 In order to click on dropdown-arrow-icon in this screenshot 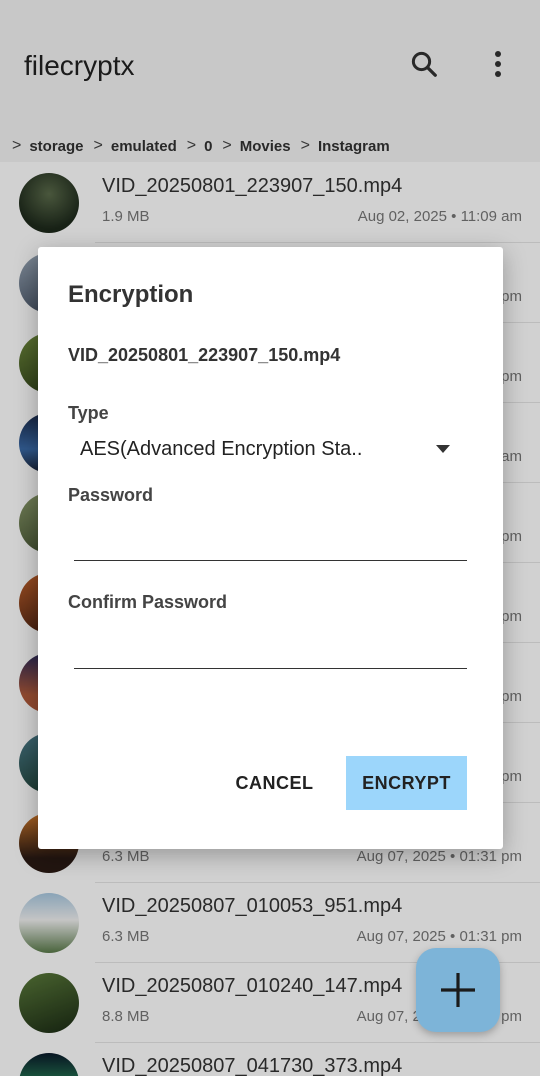, I will do `click(443, 449)`.